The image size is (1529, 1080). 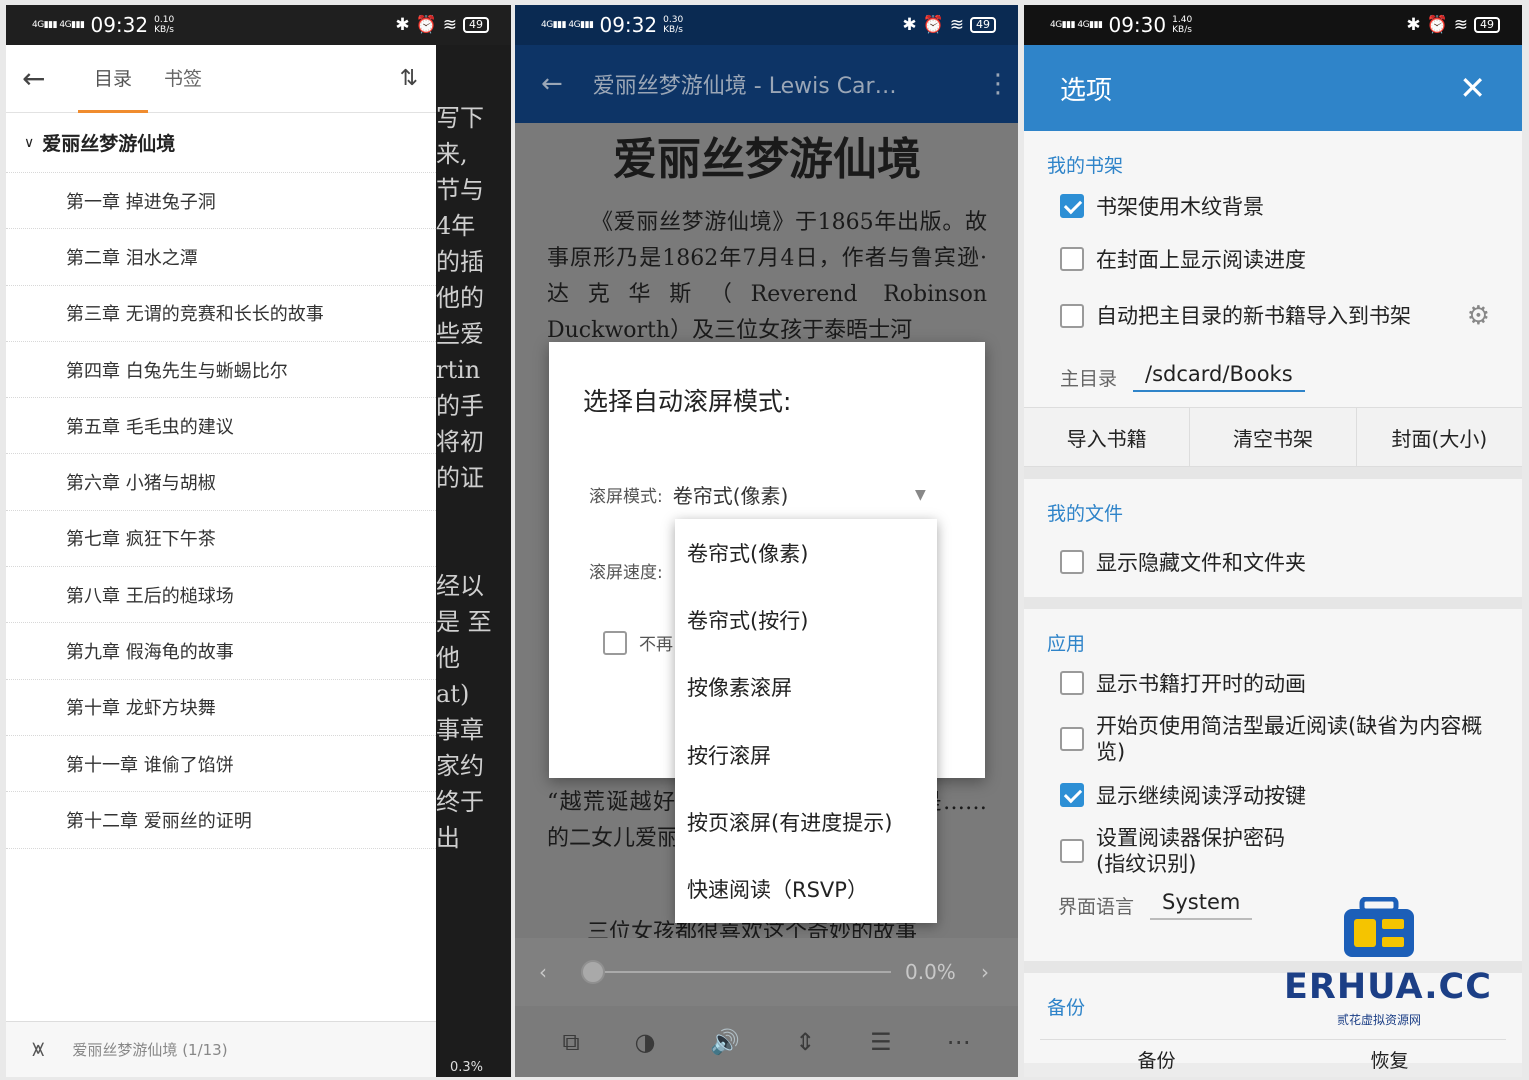 What do you see at coordinates (806, 821) in the screenshot?
I see `scroll-mode-option: 按页滚屏(有进度提示)` at bounding box center [806, 821].